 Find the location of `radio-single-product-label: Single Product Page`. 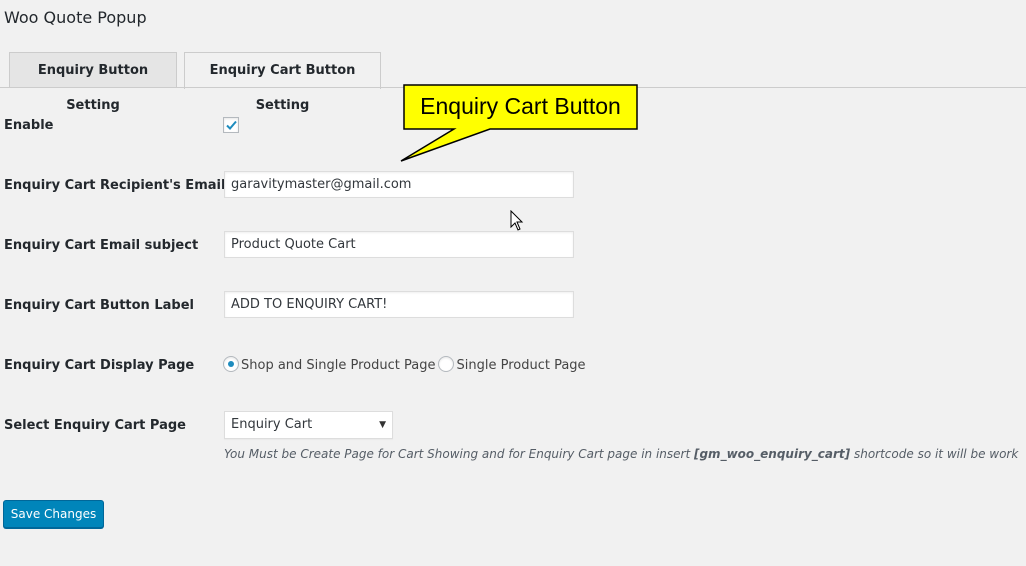

radio-single-product-label: Single Product Page is located at coordinates (520, 365).